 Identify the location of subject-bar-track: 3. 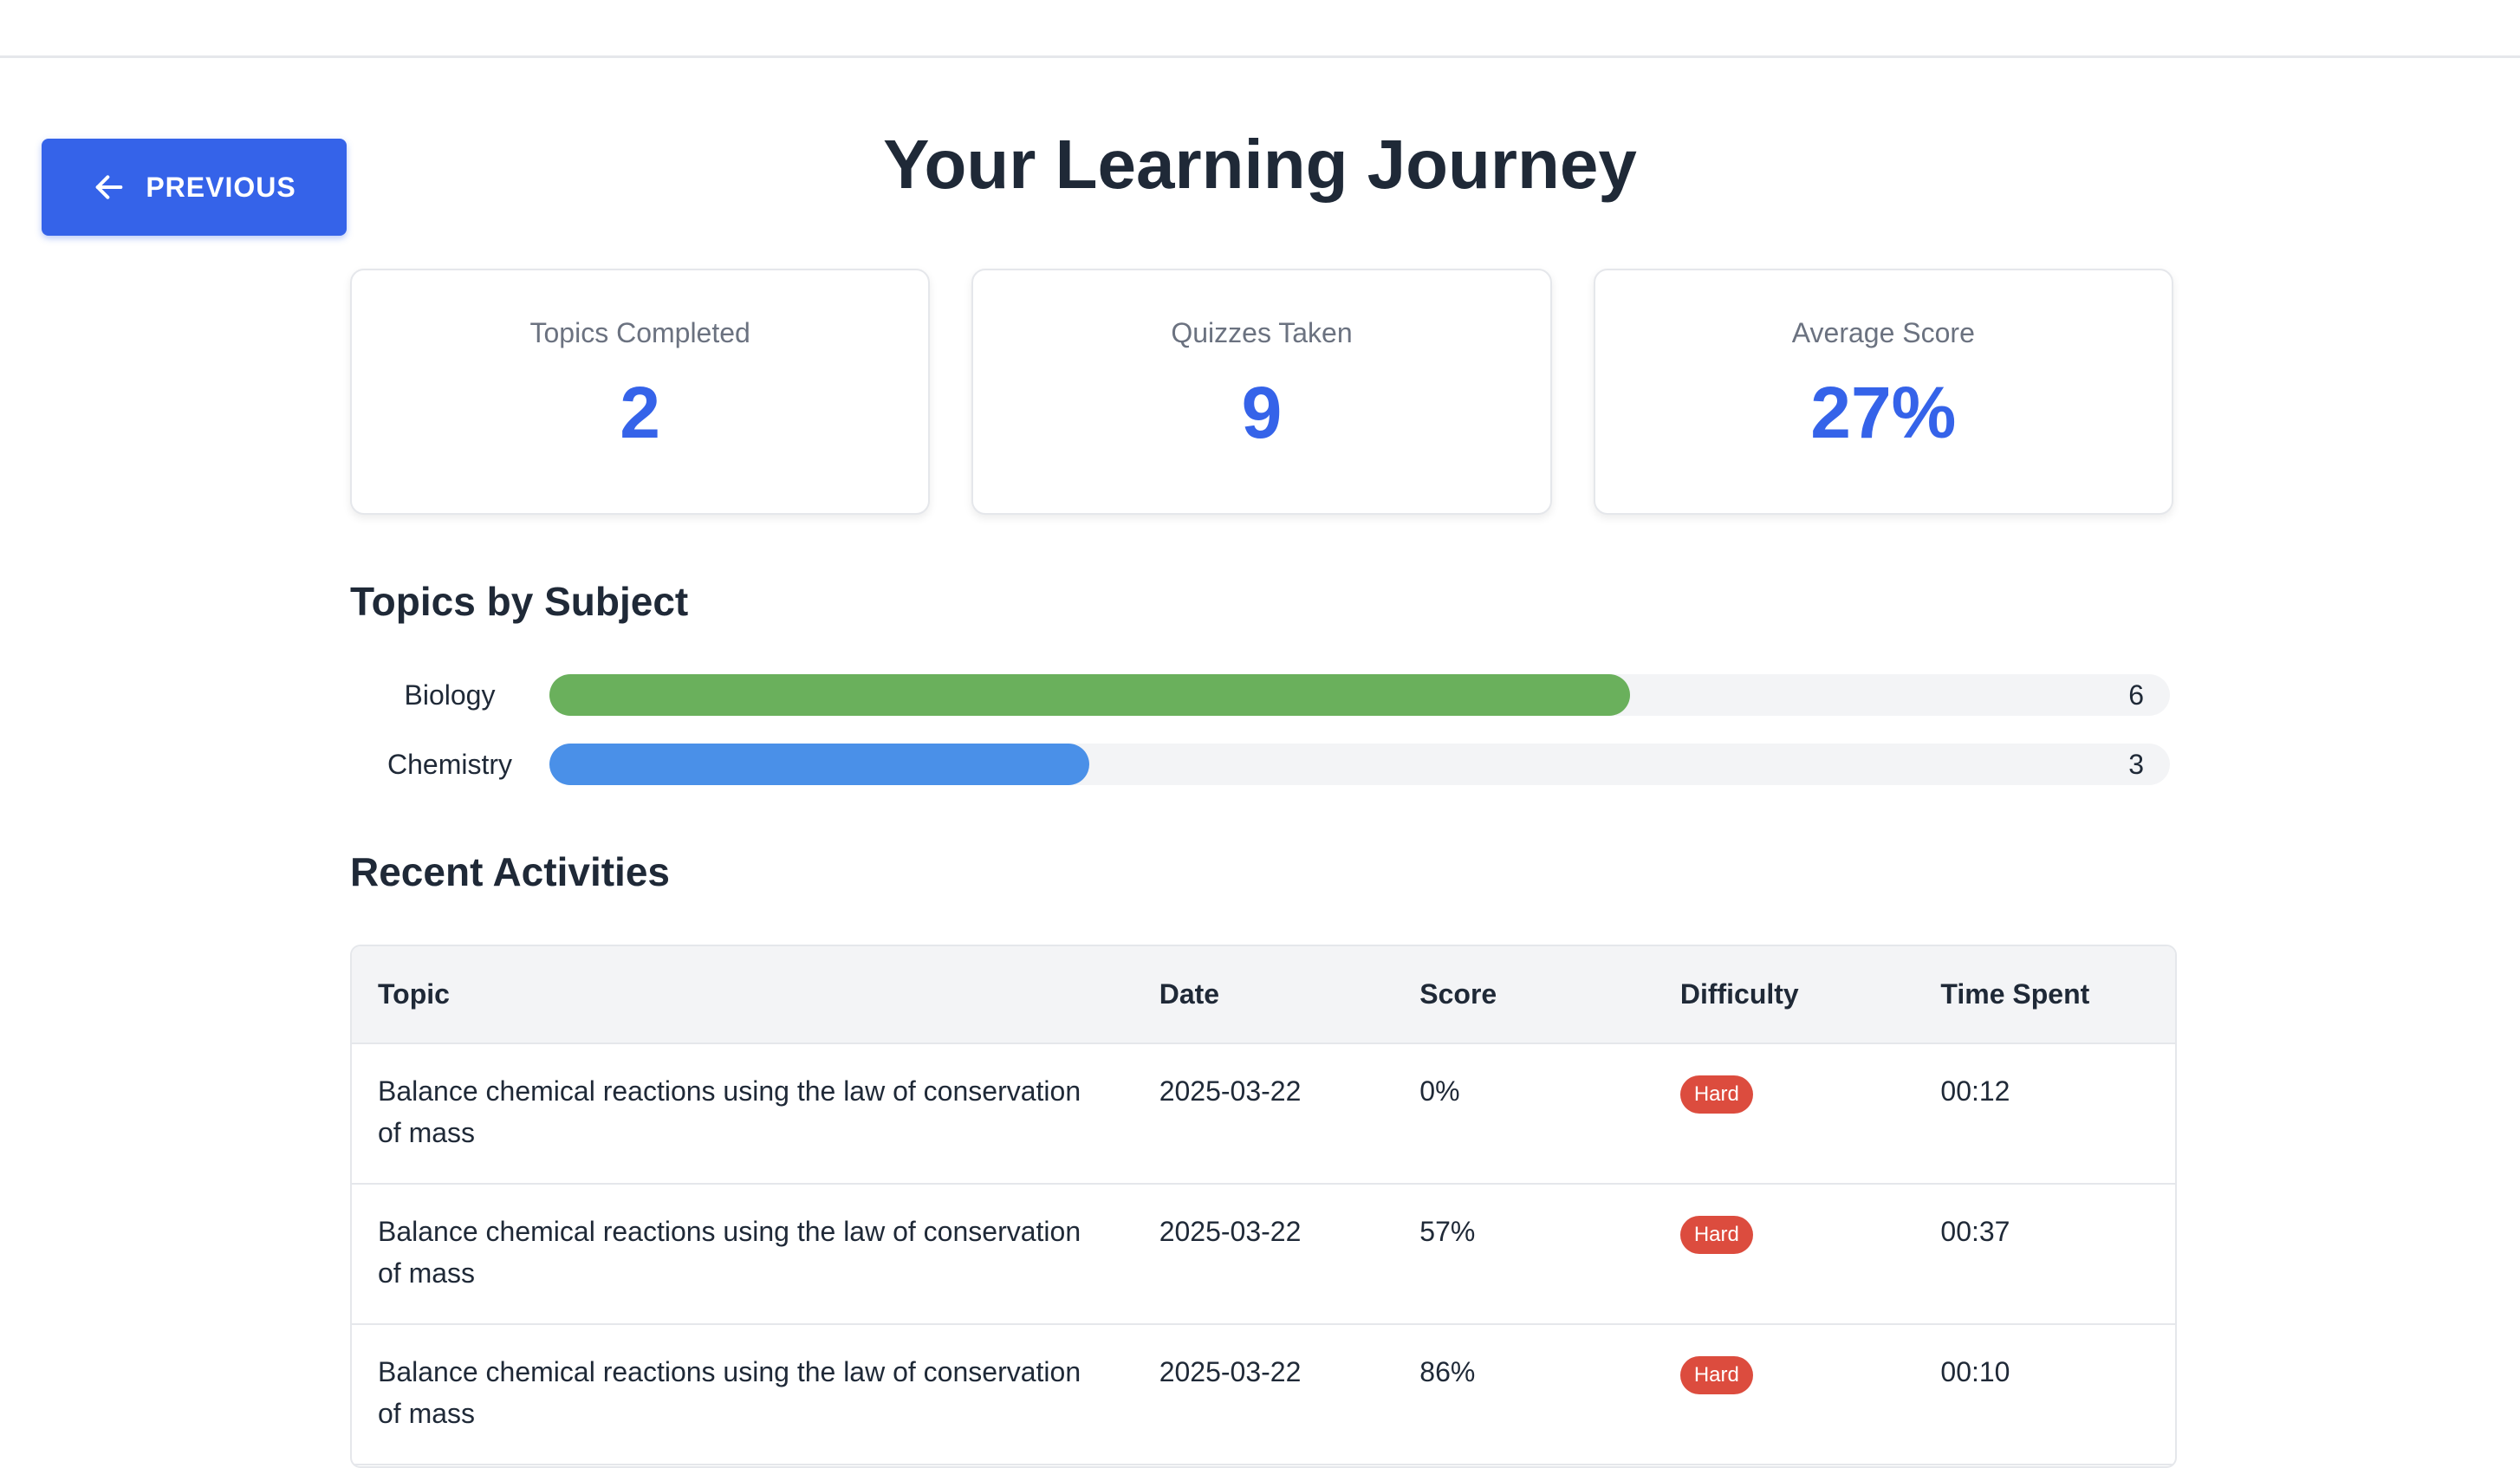
(1359, 765).